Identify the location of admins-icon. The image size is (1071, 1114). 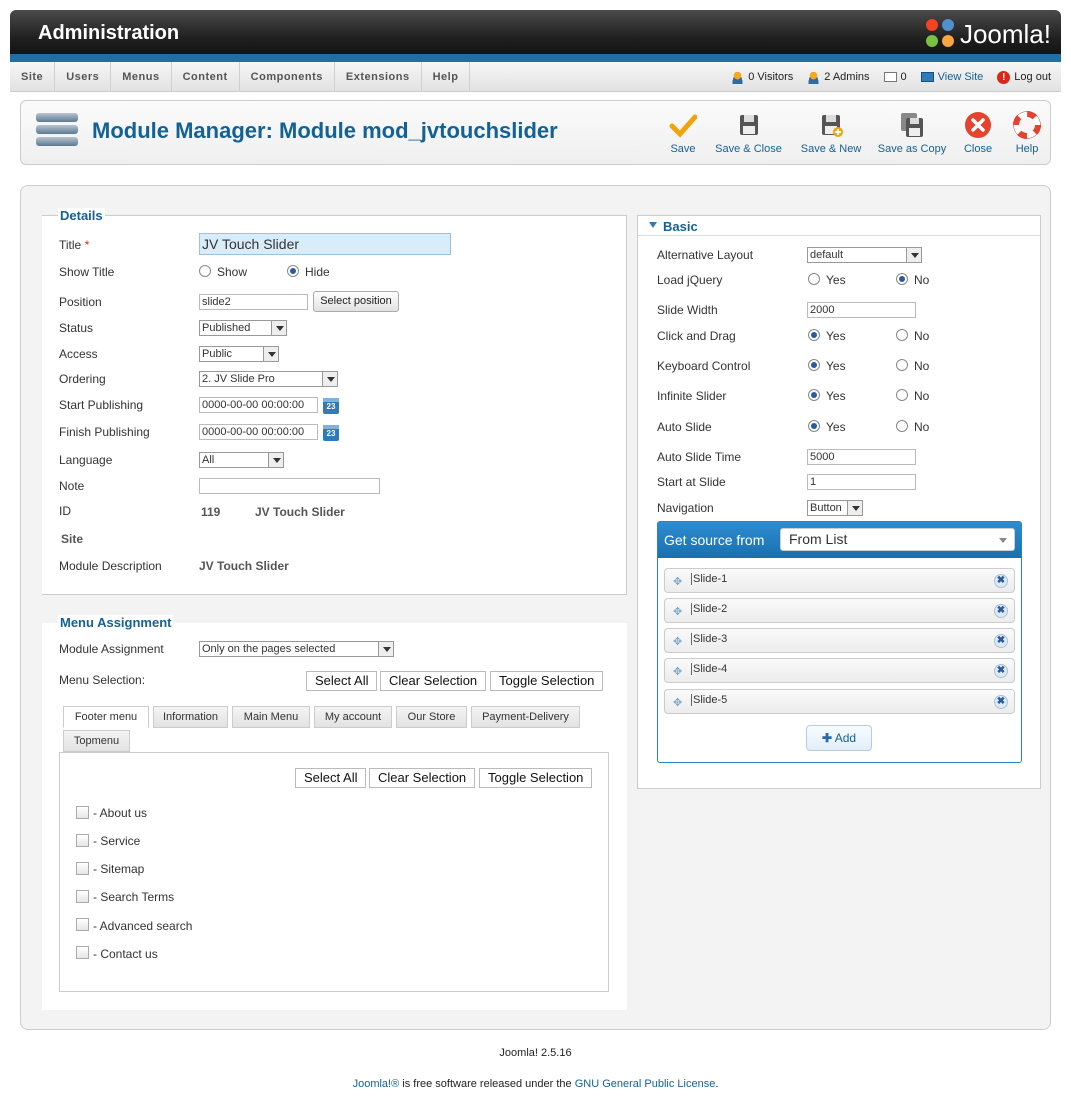
(814, 77).